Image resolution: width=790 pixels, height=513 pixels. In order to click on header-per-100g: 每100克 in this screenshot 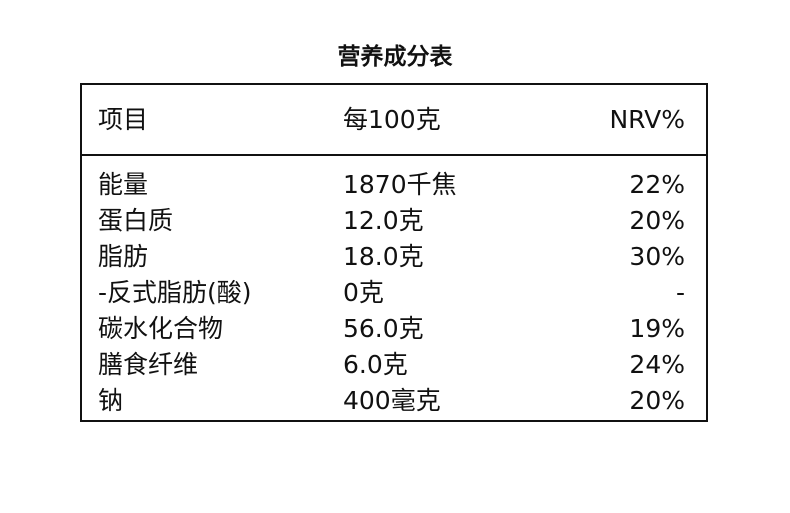, I will do `click(392, 119)`.